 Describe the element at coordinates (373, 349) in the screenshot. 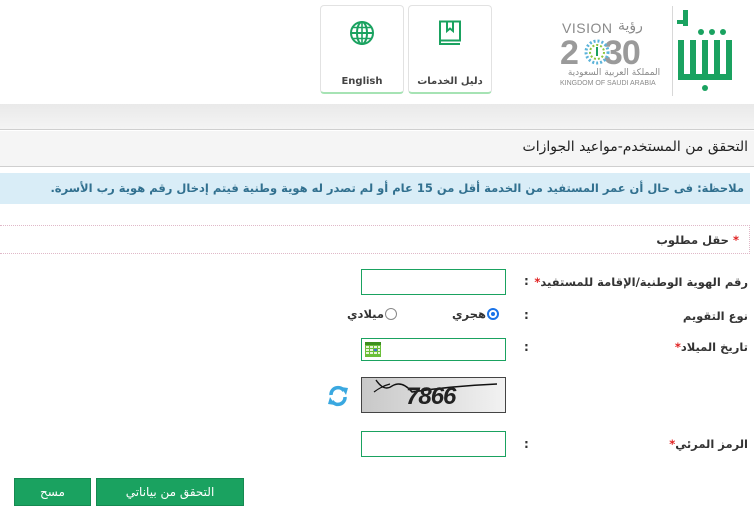

I see `calendar-icon` at that location.